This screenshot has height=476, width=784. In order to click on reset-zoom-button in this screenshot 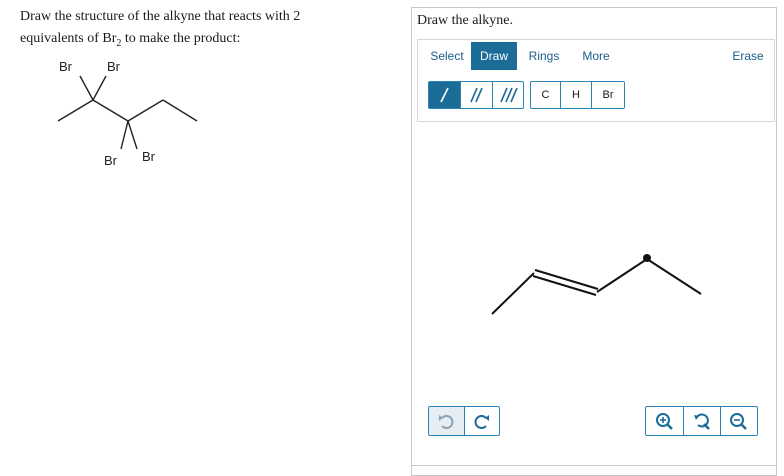, I will do `click(702, 421)`.